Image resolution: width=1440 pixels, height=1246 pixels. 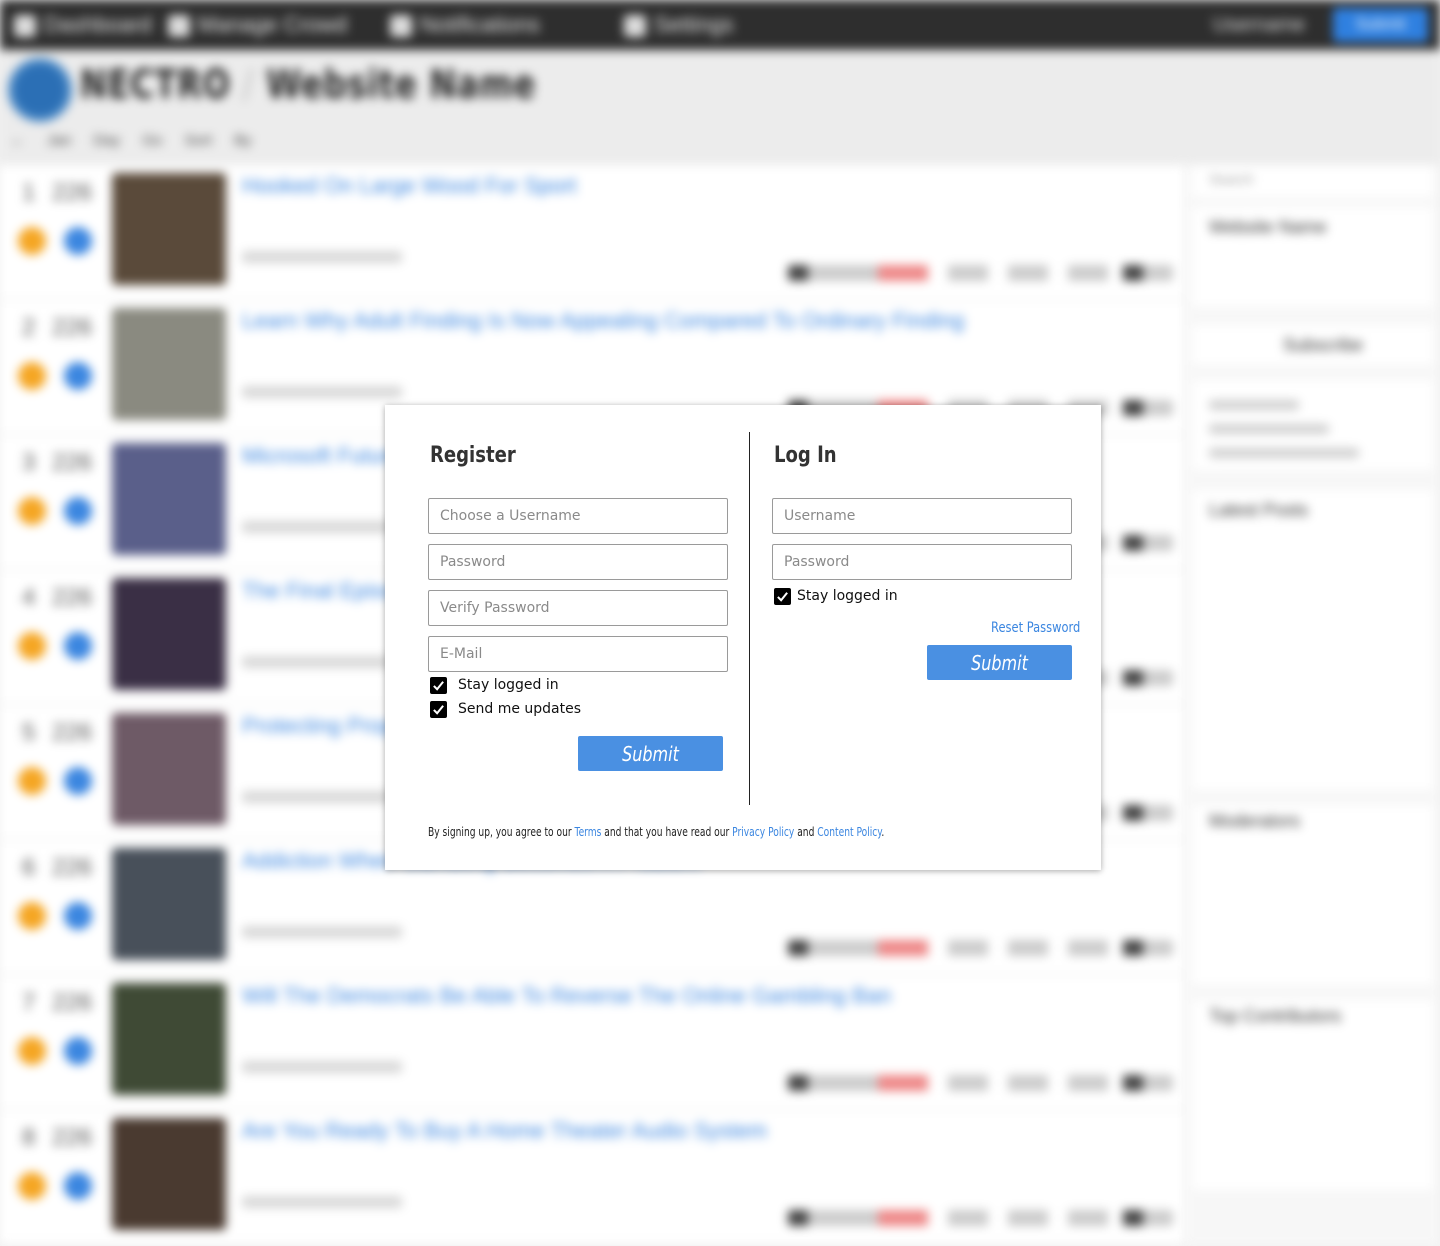 What do you see at coordinates (1035, 628) in the screenshot?
I see `reset-password-link: Reset Password` at bounding box center [1035, 628].